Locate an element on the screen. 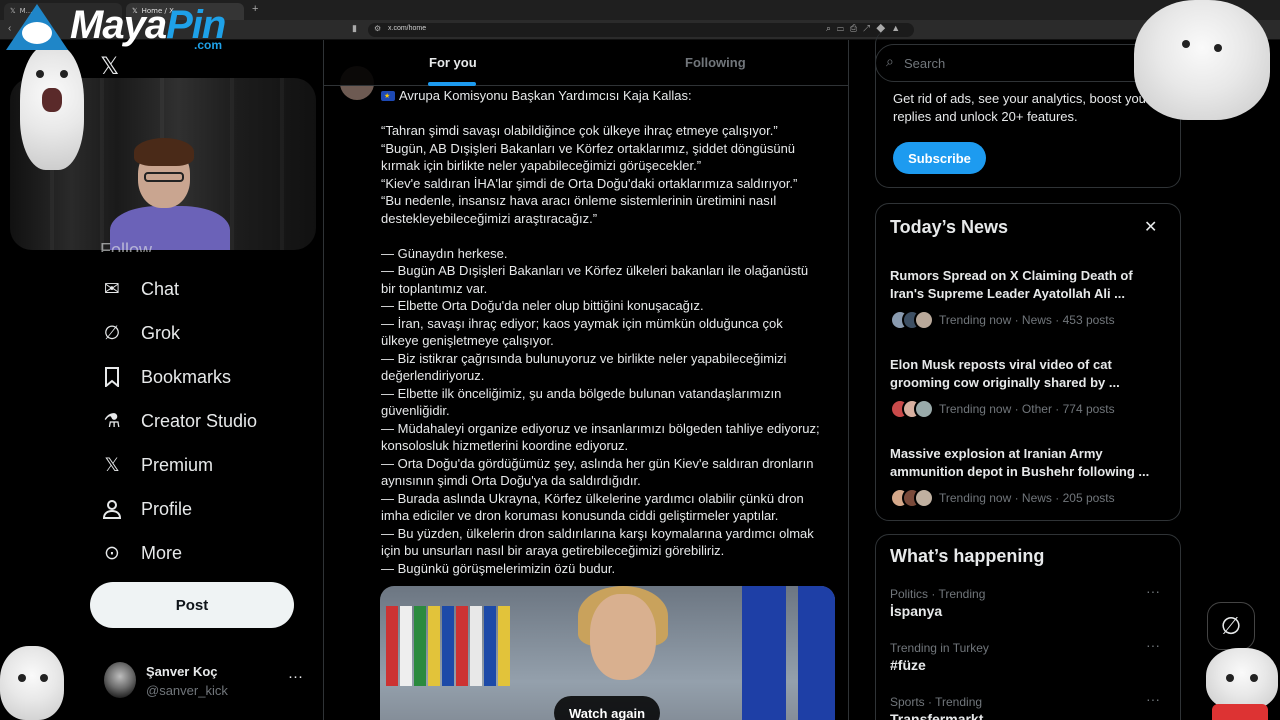 The image size is (1280, 720). tweet-line: — Bugünkü görüşmelerimizin özü budur. is located at coordinates (498, 568).